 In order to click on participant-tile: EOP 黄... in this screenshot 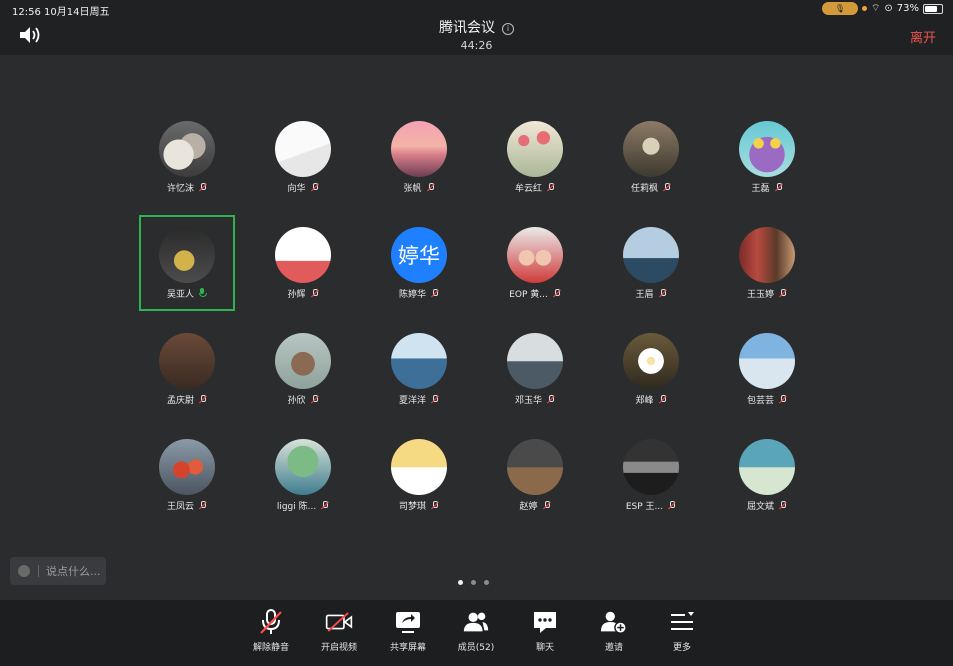, I will do `click(535, 263)`.